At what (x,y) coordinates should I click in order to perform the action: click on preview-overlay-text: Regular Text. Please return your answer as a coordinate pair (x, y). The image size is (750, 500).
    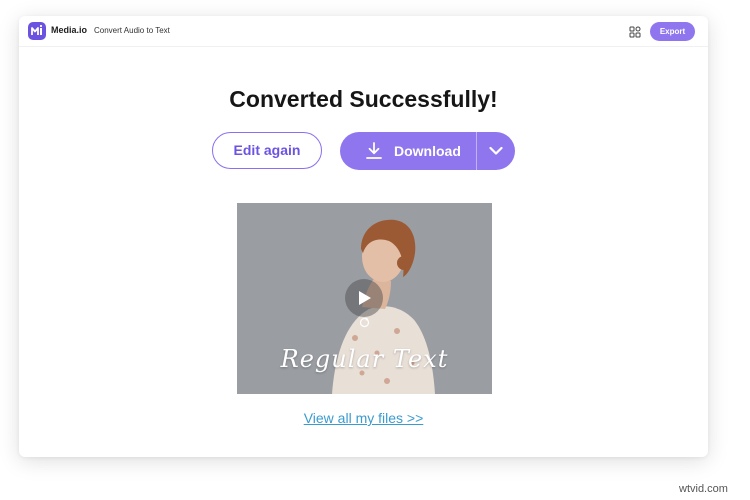
    Looking at the image, I should click on (364, 359).